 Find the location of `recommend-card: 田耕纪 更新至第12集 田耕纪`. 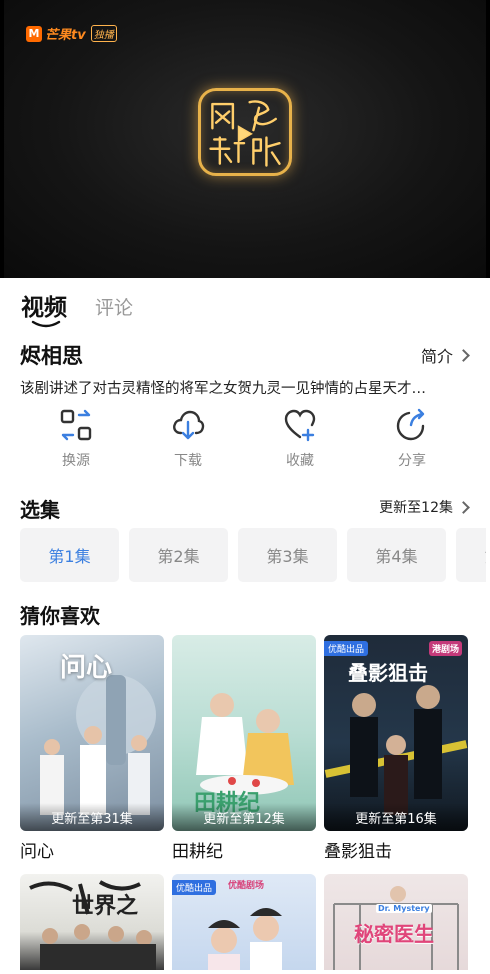

recommend-card: 田耕纪 更新至第12集 田耕纪 is located at coordinates (244, 748).